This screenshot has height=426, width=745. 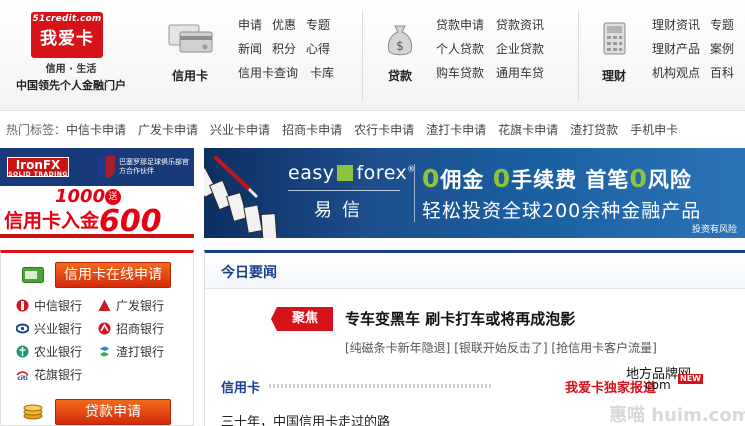 What do you see at coordinates (190, 38) in the screenshot?
I see `credit-card-icon` at bounding box center [190, 38].